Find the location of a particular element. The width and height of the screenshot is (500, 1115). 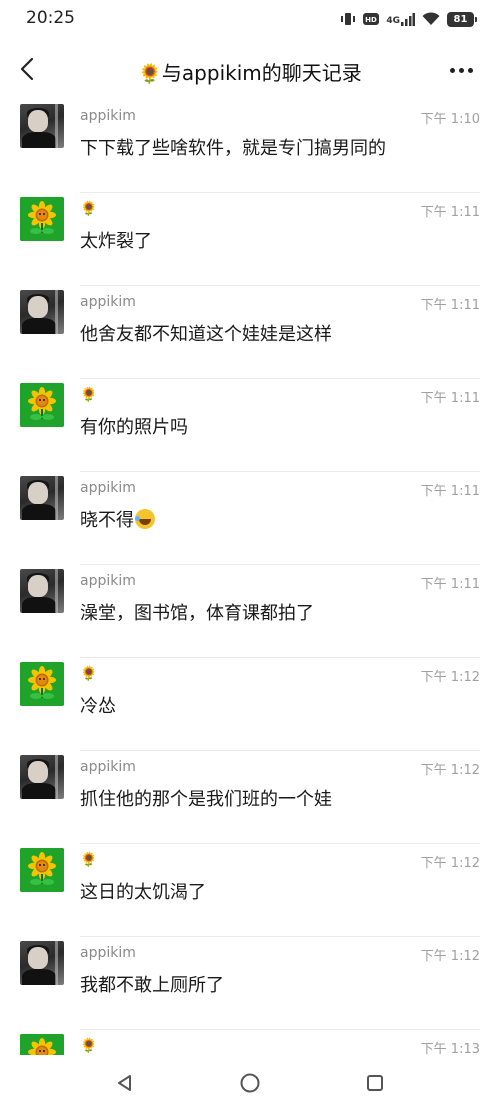

chat-history-header: 🌻与appikim的聊天记录 is located at coordinates (250, 70).